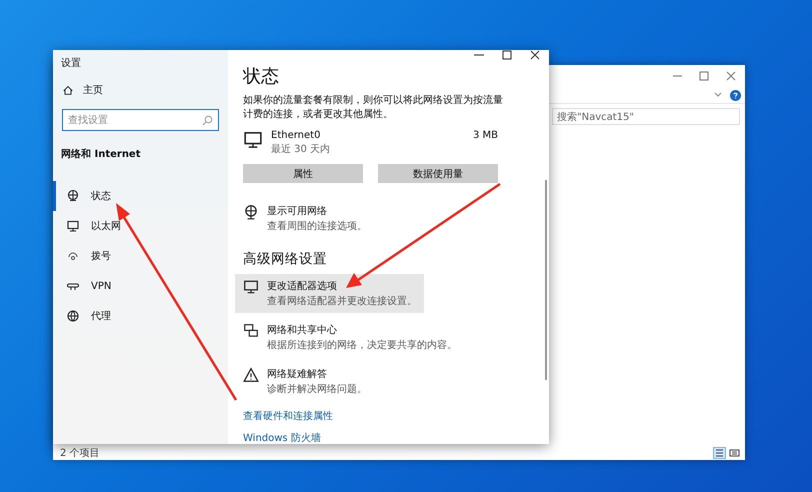  What do you see at coordinates (73, 196) in the screenshot?
I see `globe-monitor-icon` at bounding box center [73, 196].